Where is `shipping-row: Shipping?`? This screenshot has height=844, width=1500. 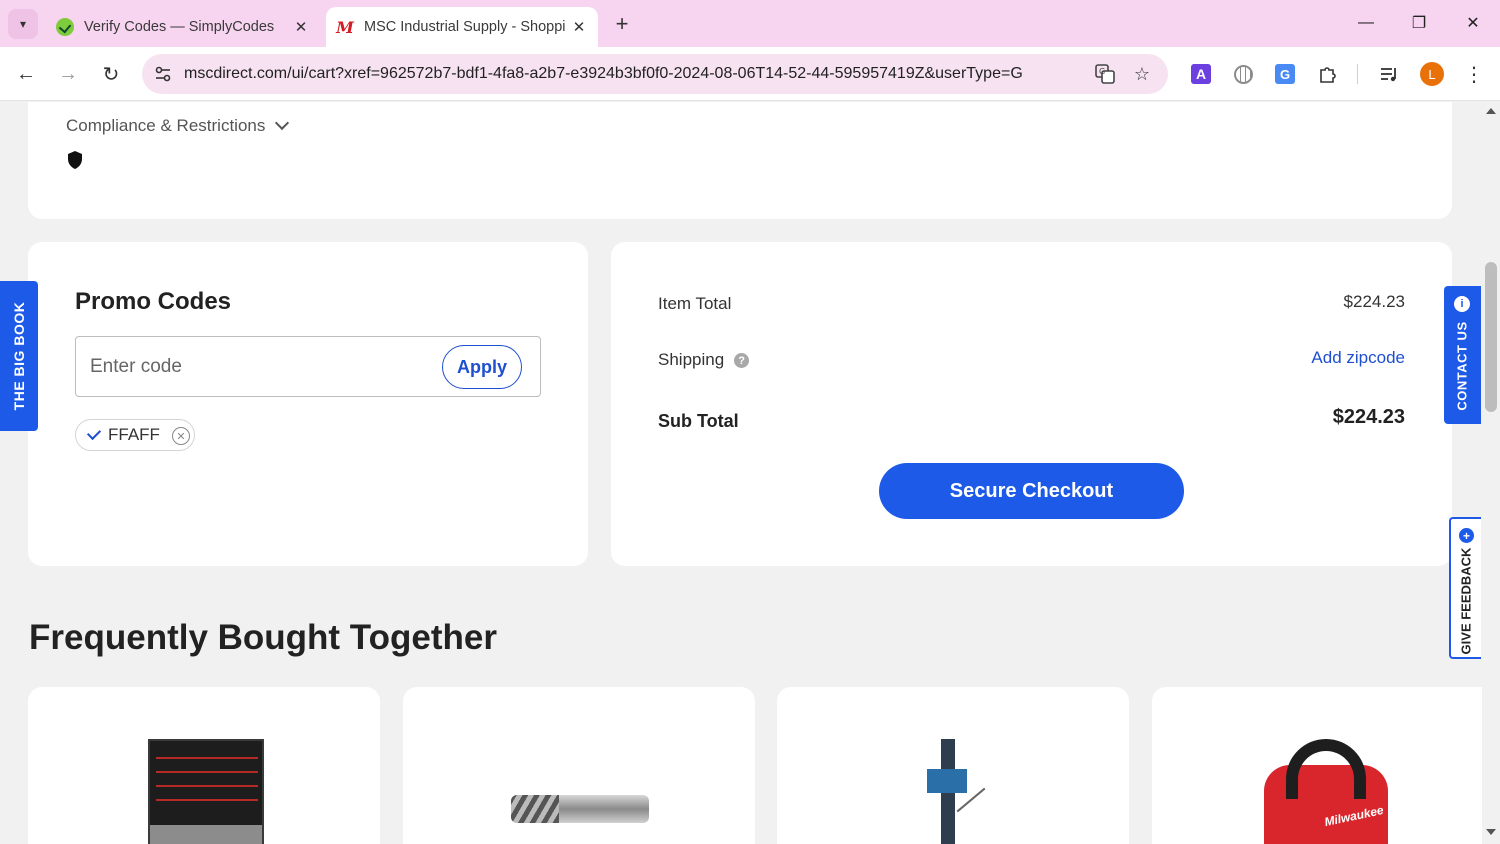
shipping-row: Shipping? is located at coordinates (704, 360).